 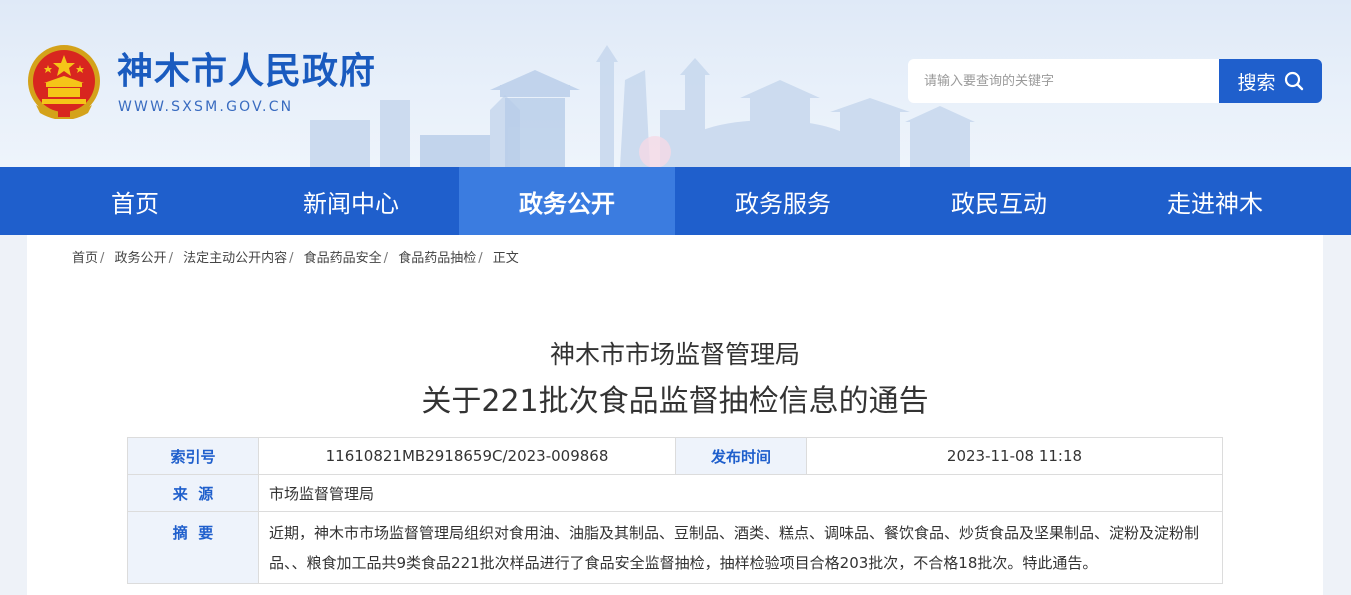 What do you see at coordinates (193, 456) in the screenshot?
I see `index-label: 索引号` at bounding box center [193, 456].